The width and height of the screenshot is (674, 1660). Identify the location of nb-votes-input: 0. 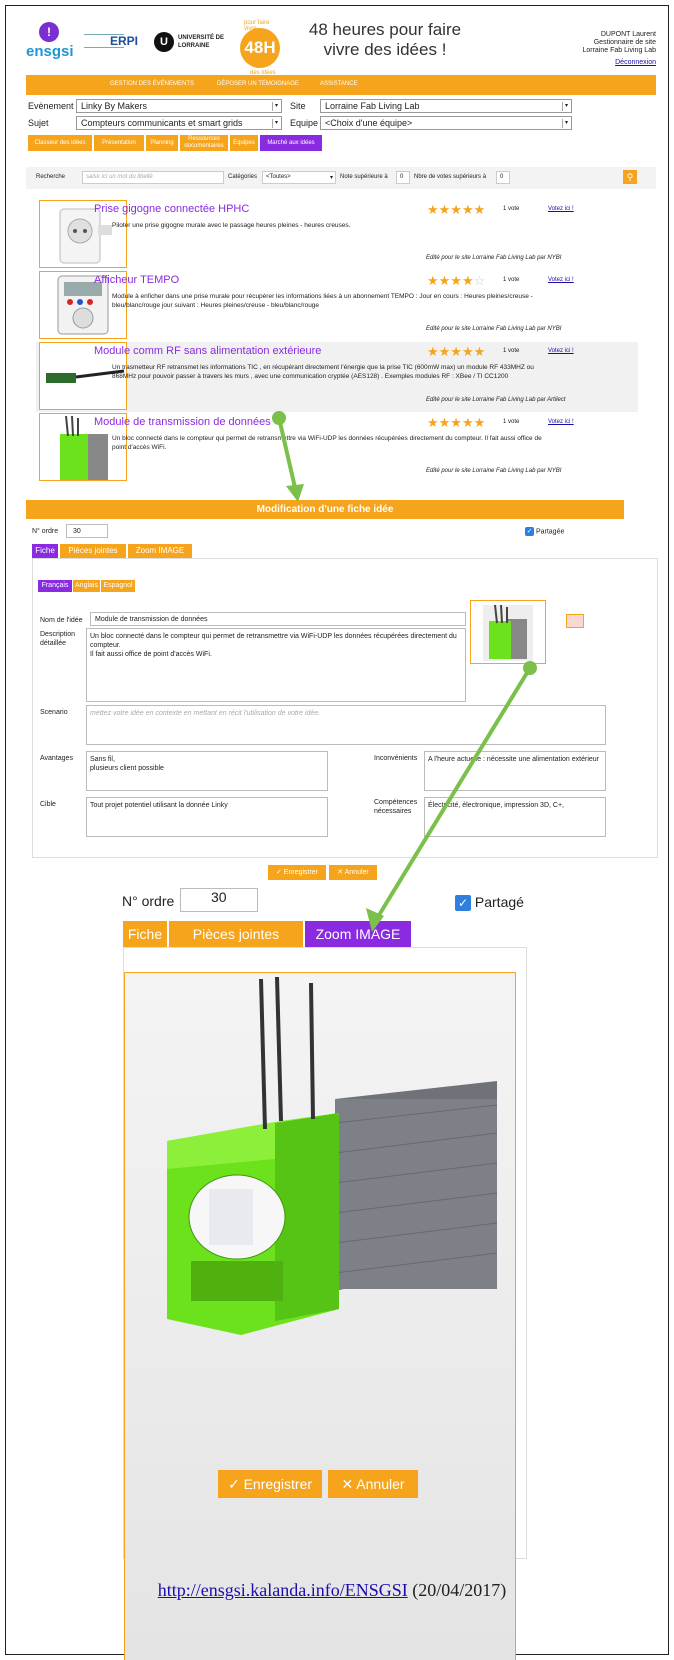
(503, 177).